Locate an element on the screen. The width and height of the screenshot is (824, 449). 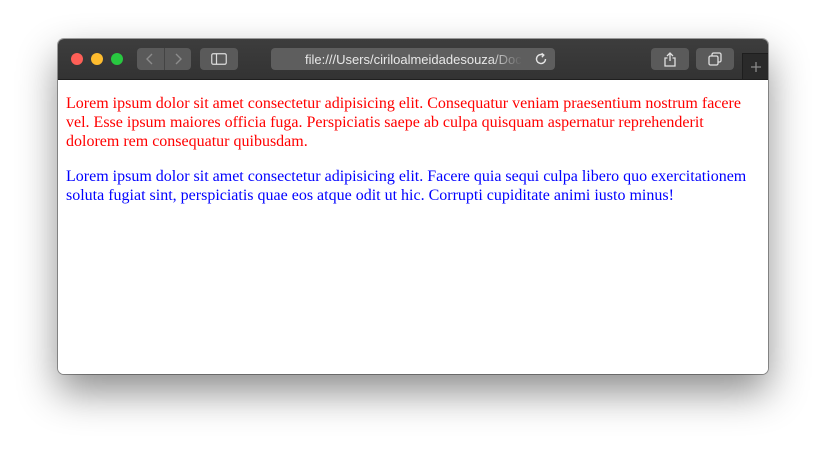
address-bar: file:///Users/cirilo​almeidadesouza/Doc is located at coordinates (413, 59).